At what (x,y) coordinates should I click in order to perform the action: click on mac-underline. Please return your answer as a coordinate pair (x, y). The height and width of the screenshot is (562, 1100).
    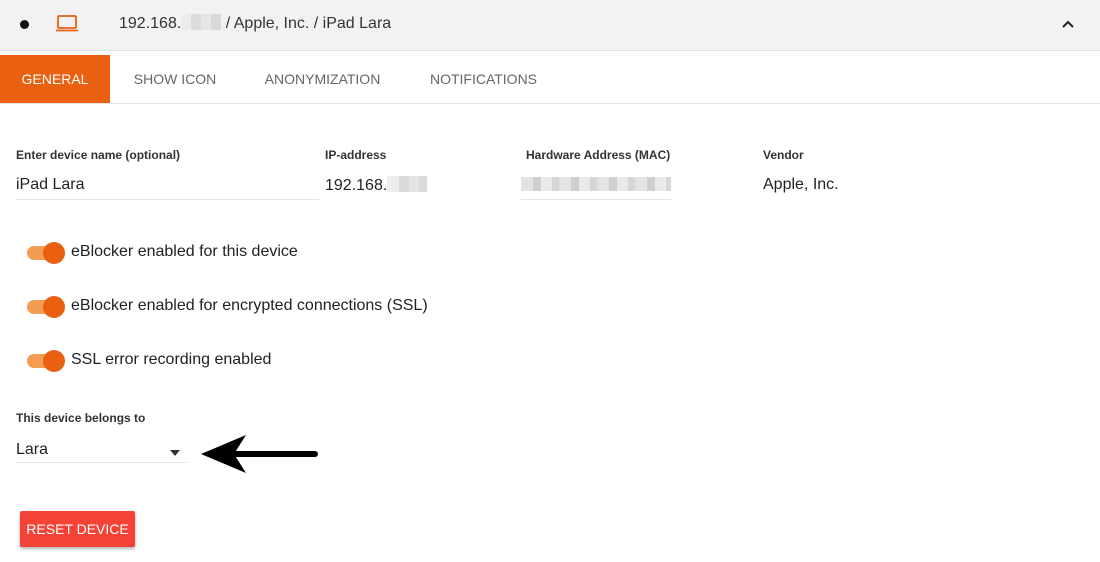
    Looking at the image, I should click on (596, 199).